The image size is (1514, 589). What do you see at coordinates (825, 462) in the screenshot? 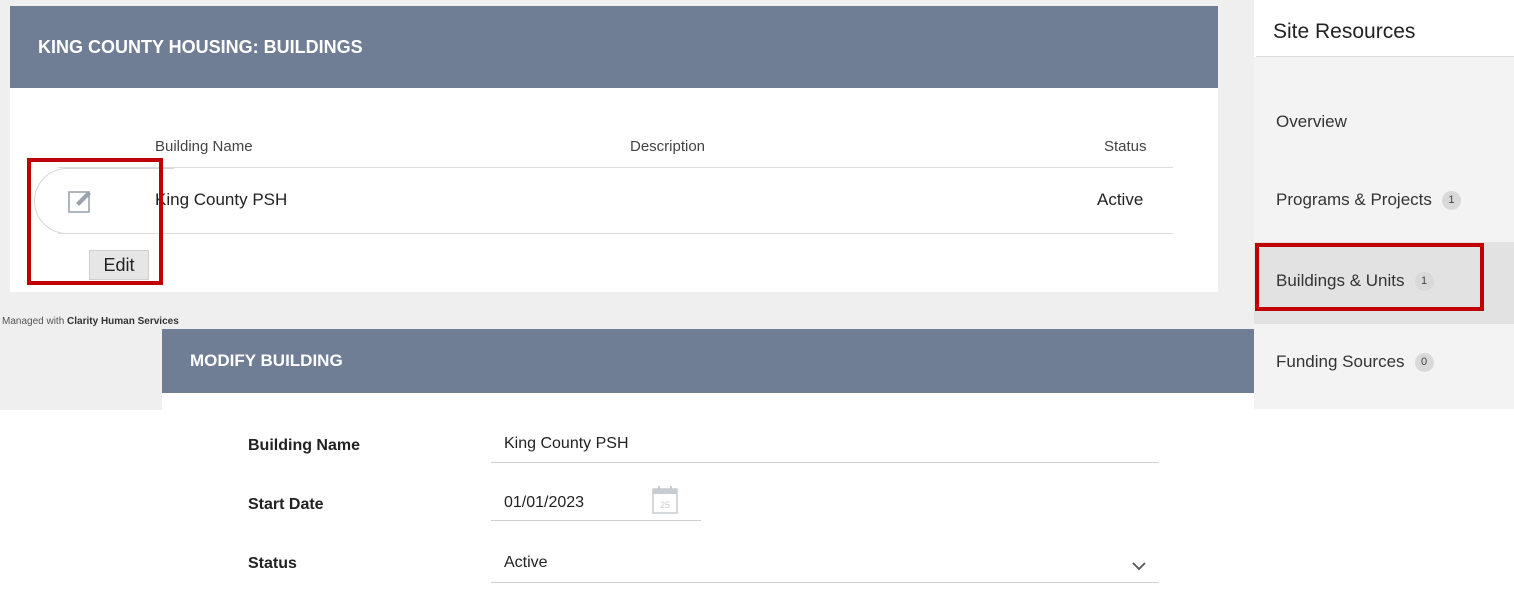
I see `building-name-underline` at bounding box center [825, 462].